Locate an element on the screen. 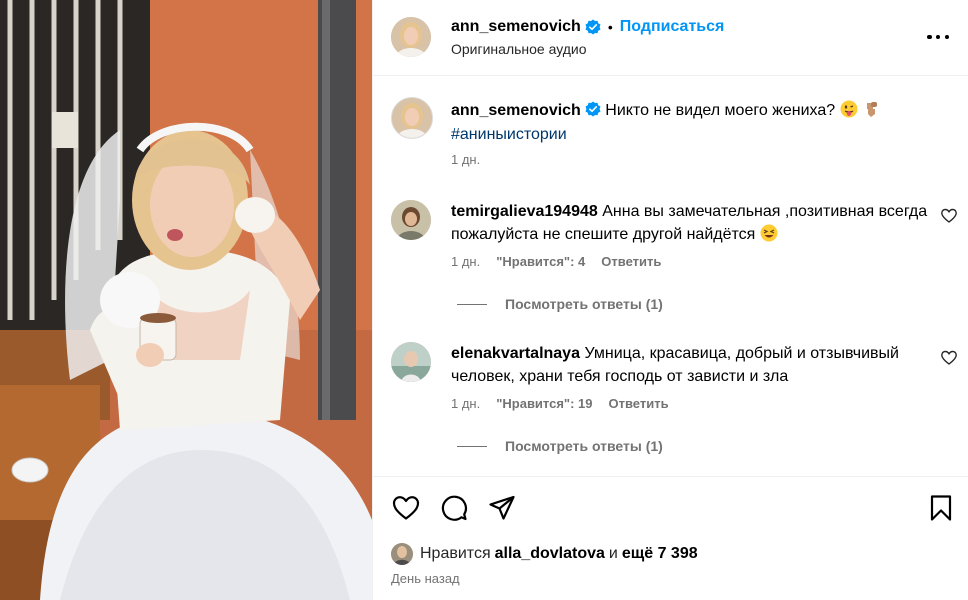 The image size is (968, 600). post-date: День назад is located at coordinates (425, 578).